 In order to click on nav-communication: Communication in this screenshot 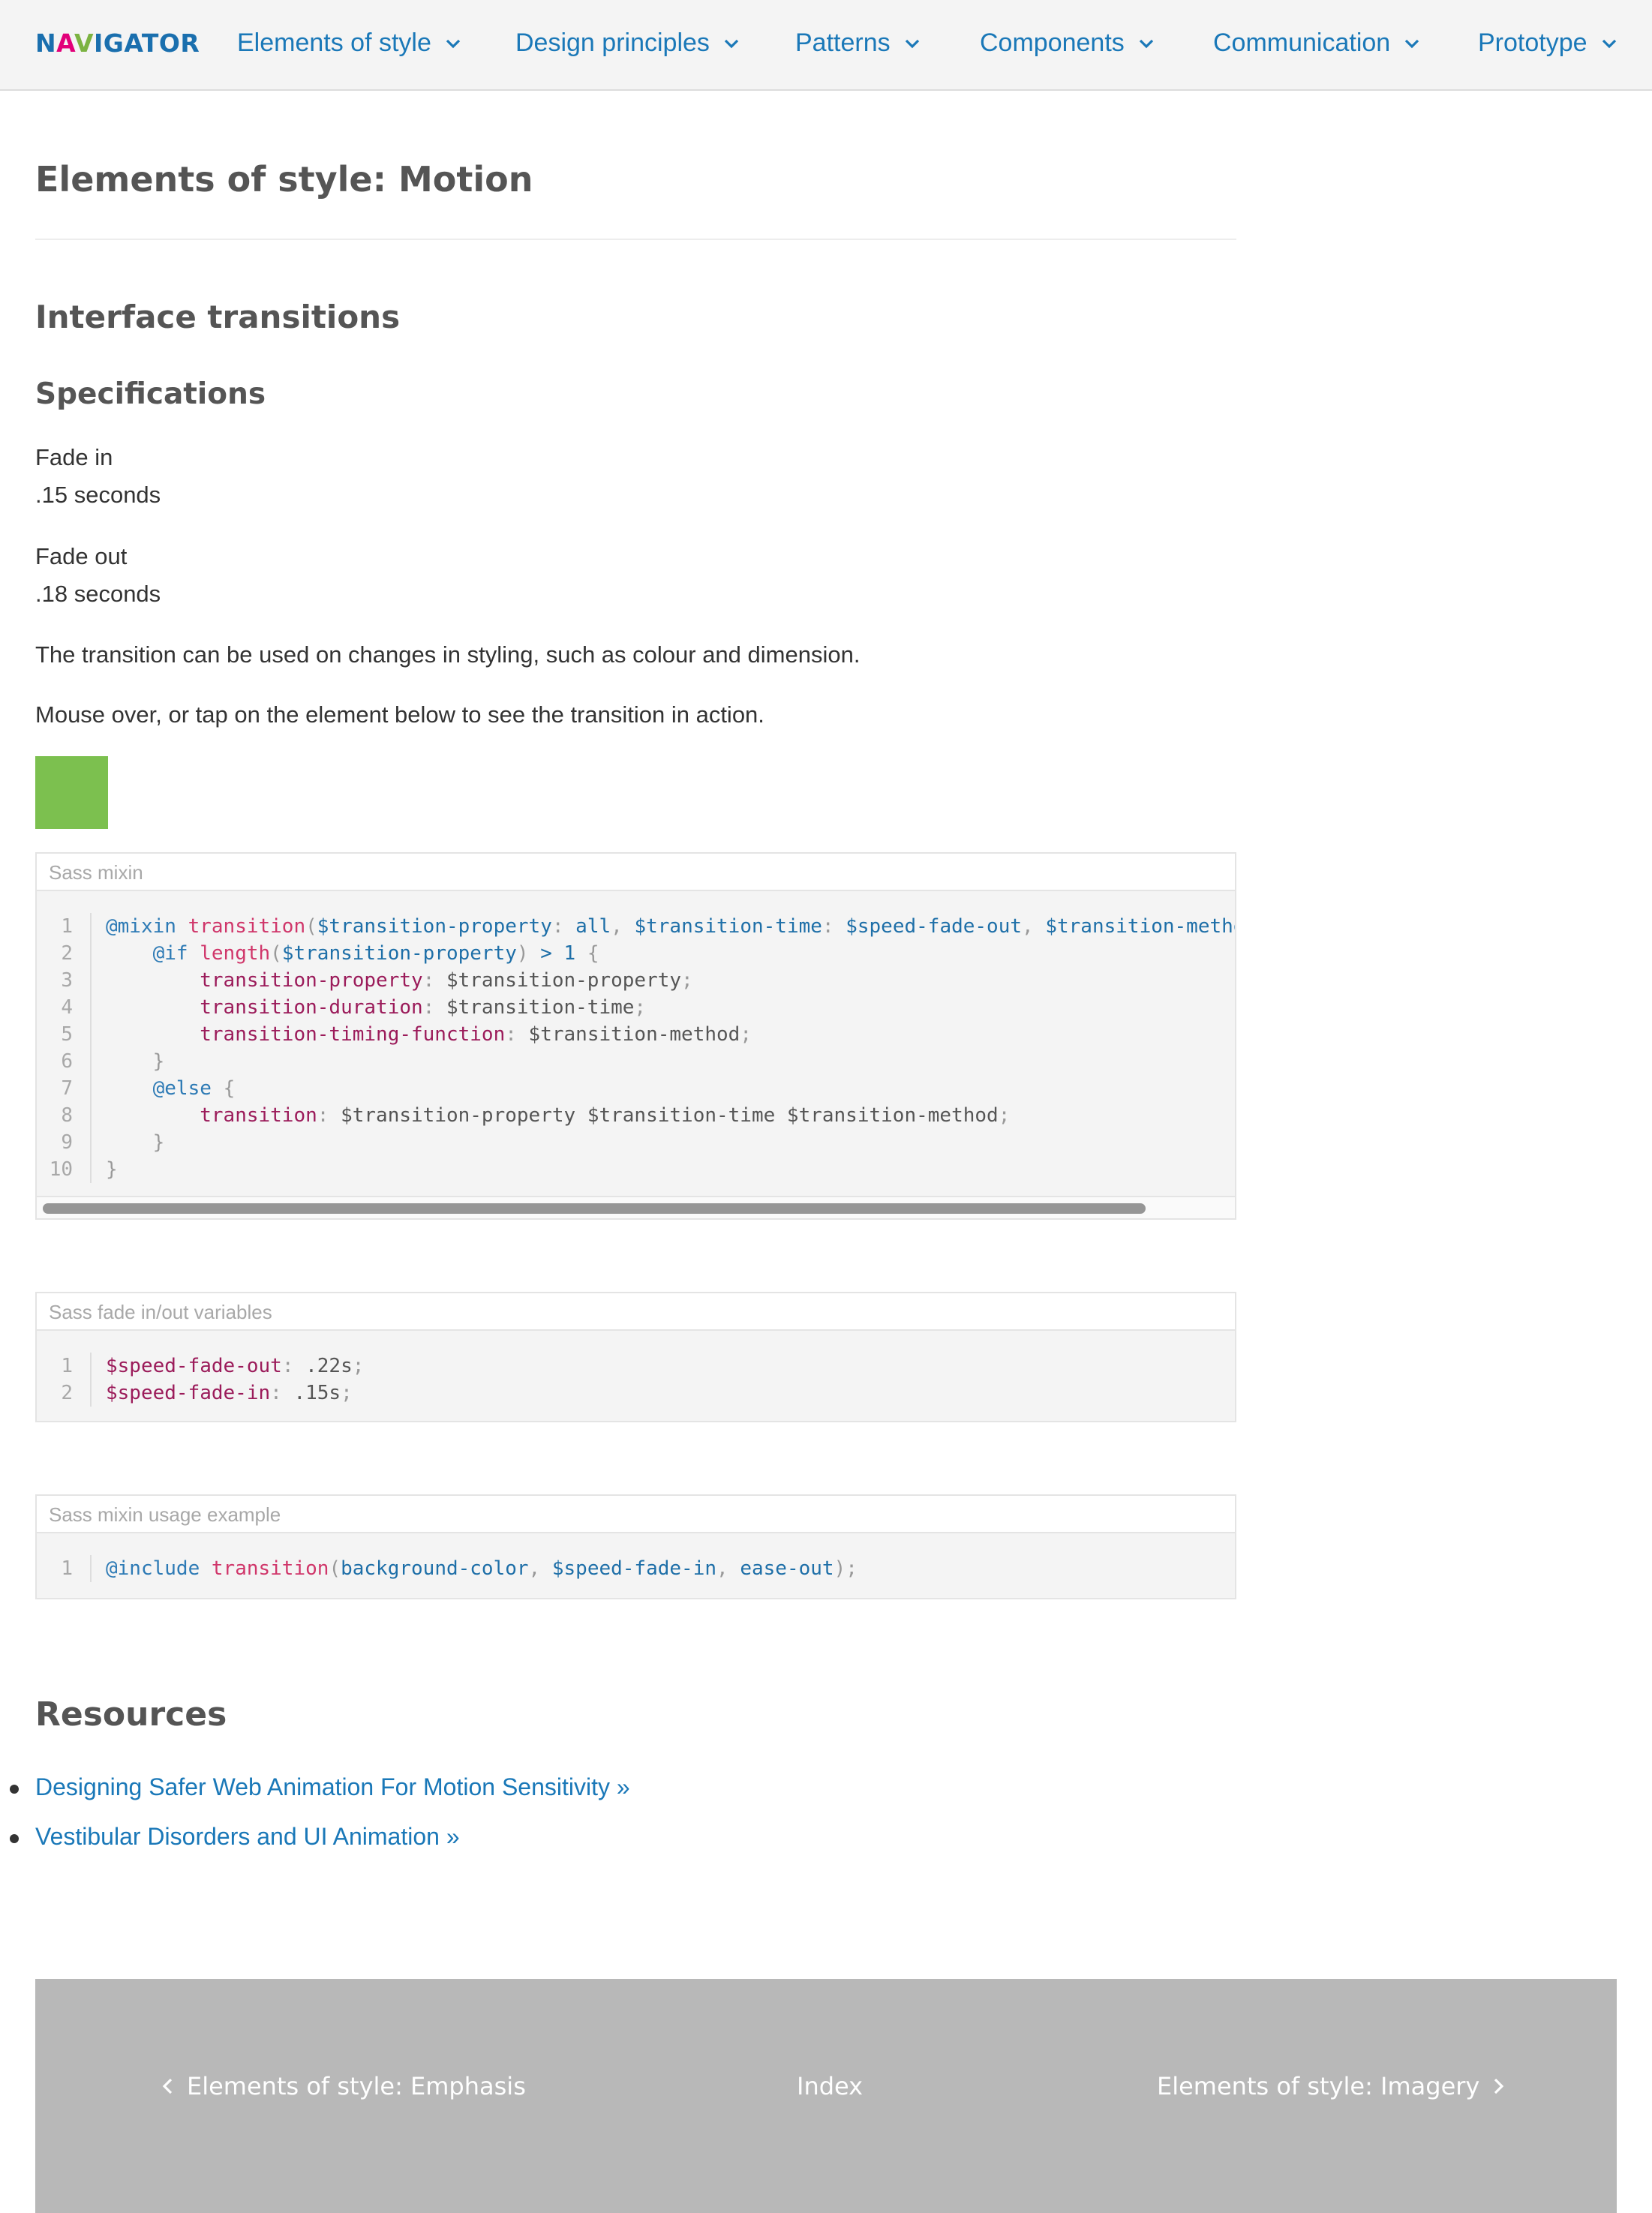, I will do `click(1318, 43)`.